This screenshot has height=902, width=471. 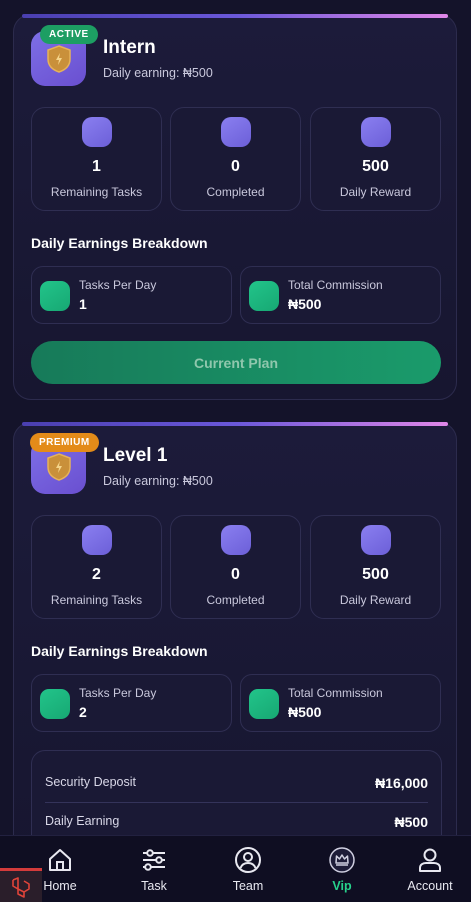 I want to click on premium-badge: PREMIUM, so click(x=64, y=442).